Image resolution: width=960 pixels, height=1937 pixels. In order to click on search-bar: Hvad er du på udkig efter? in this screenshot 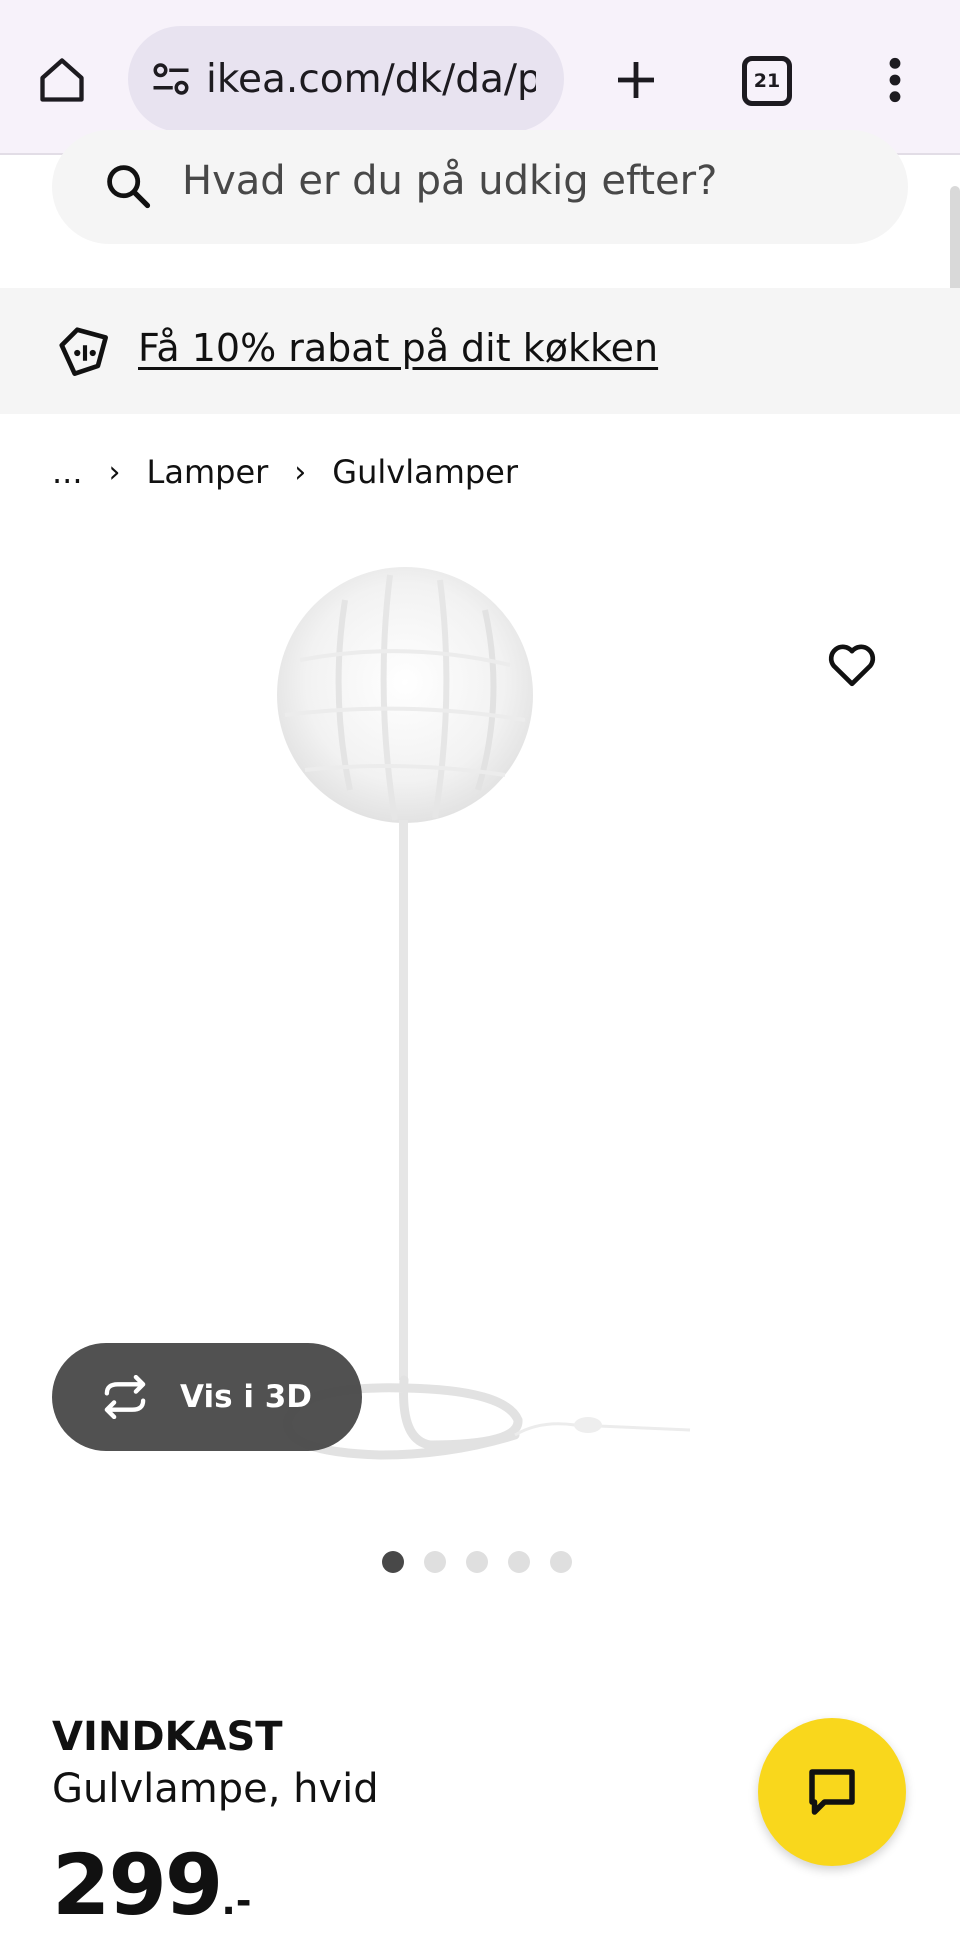, I will do `click(480, 187)`.